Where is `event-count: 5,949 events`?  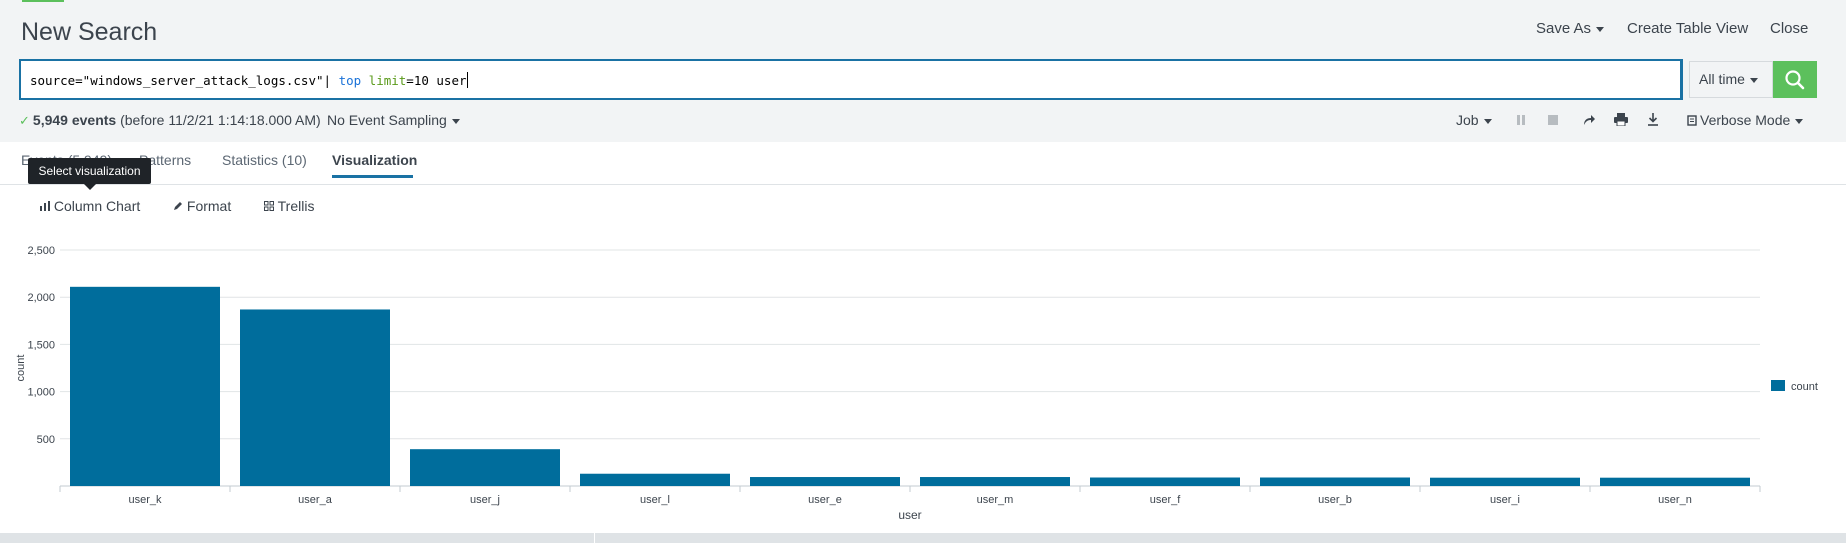 event-count: 5,949 events is located at coordinates (74, 120).